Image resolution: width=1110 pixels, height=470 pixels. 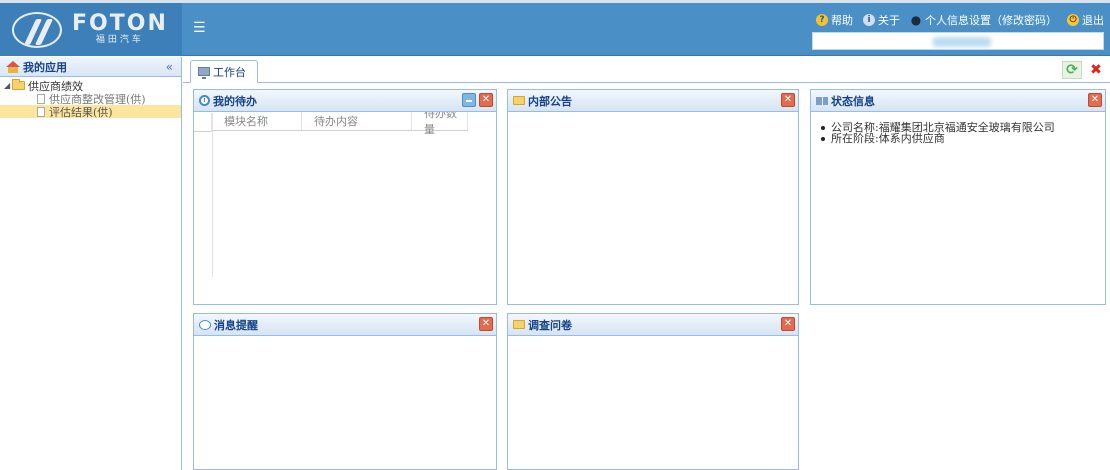 What do you see at coordinates (822, 100) in the screenshot?
I see `info-list-icon` at bounding box center [822, 100].